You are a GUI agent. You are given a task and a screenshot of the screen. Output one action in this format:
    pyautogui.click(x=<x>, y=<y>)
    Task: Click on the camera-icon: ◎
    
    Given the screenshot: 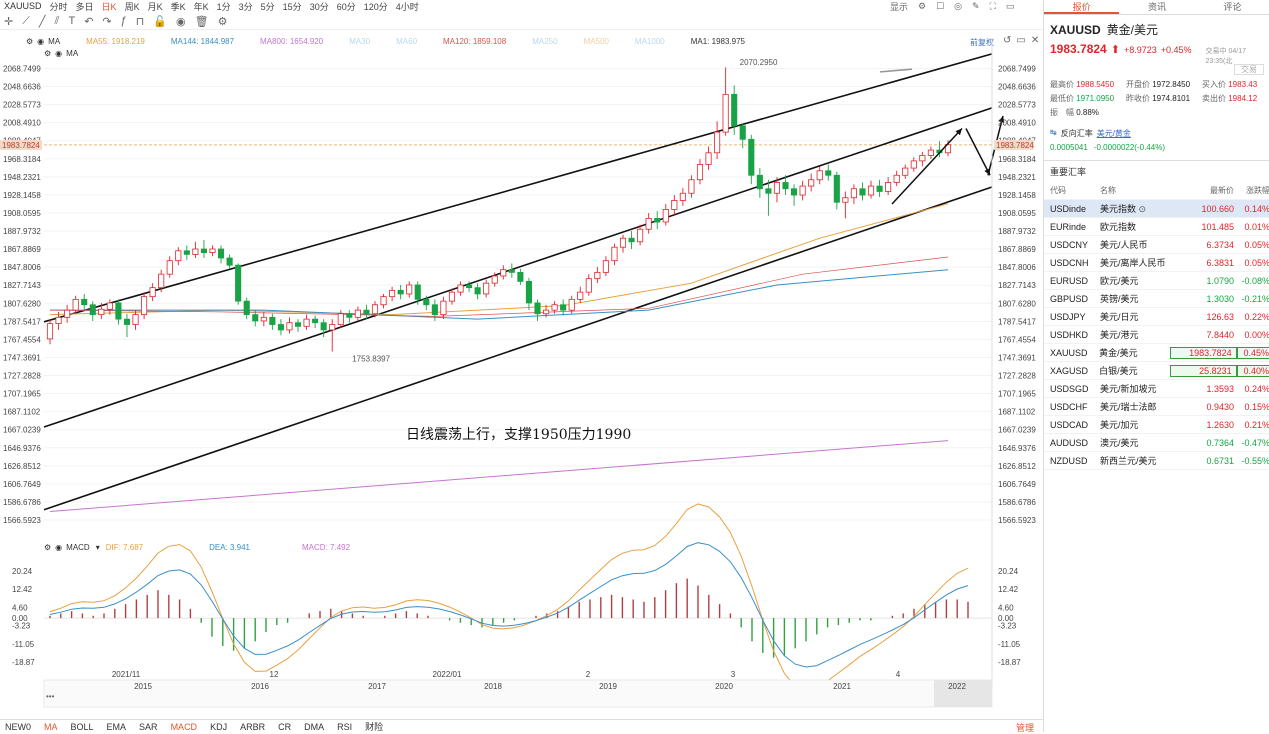 What is the action you would take?
    pyautogui.click(x=958, y=6)
    